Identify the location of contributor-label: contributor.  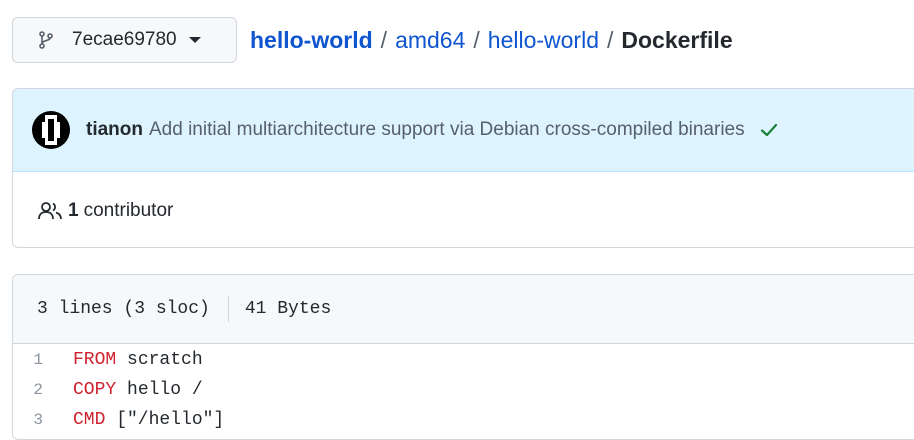
(128, 210).